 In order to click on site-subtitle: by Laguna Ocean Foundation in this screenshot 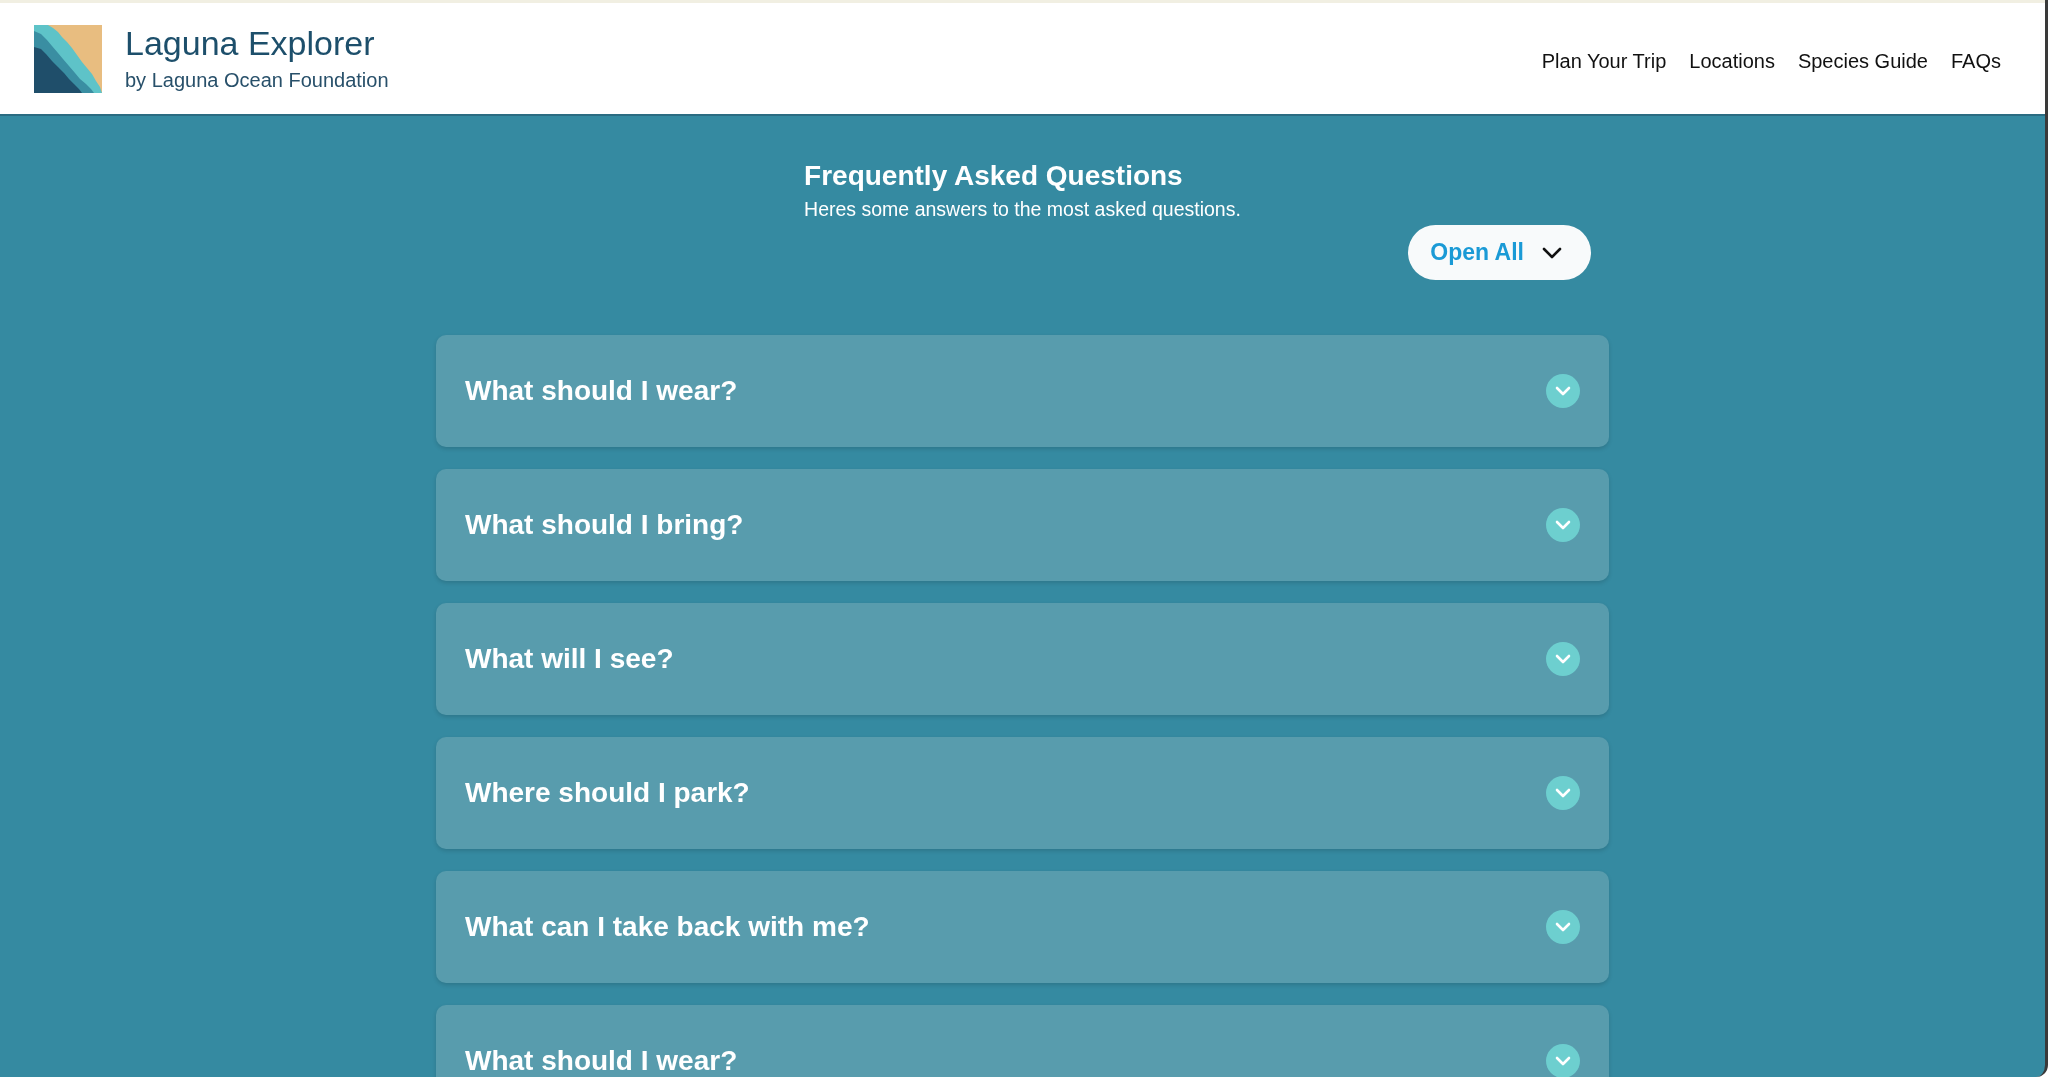, I will do `click(257, 80)`.